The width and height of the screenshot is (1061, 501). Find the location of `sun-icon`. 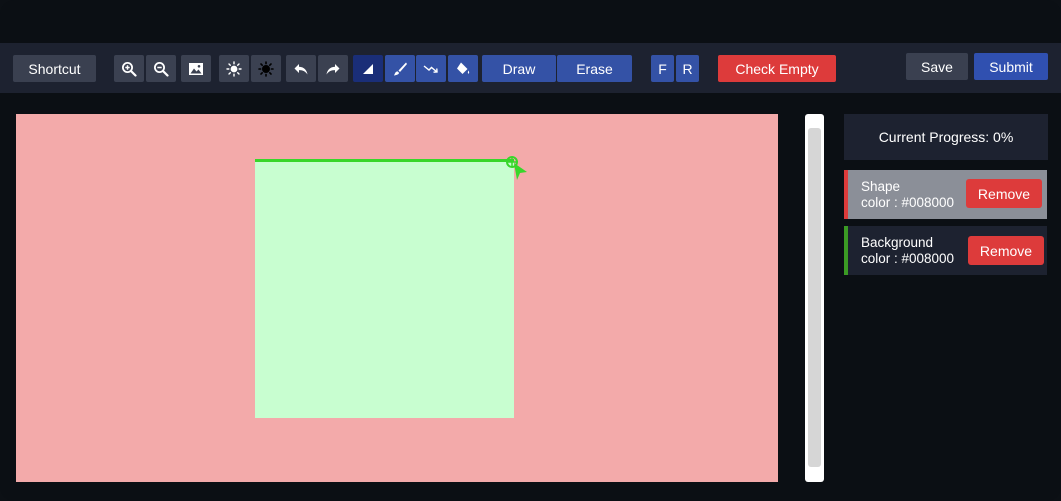

sun-icon is located at coordinates (234, 68).